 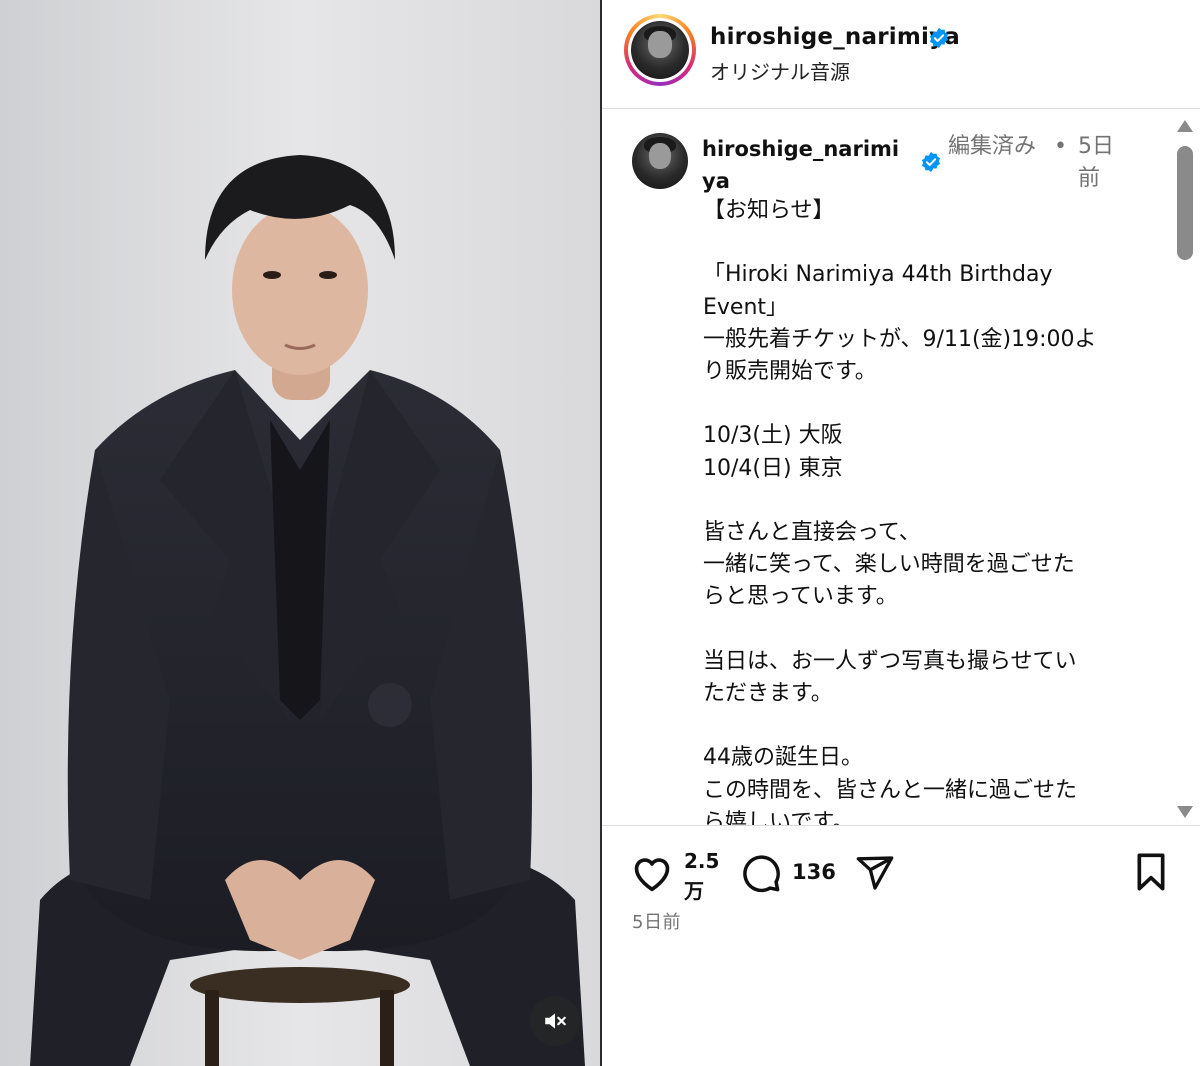 I want to click on caption-line: ら嬉しいです。, so click(x=779, y=817).